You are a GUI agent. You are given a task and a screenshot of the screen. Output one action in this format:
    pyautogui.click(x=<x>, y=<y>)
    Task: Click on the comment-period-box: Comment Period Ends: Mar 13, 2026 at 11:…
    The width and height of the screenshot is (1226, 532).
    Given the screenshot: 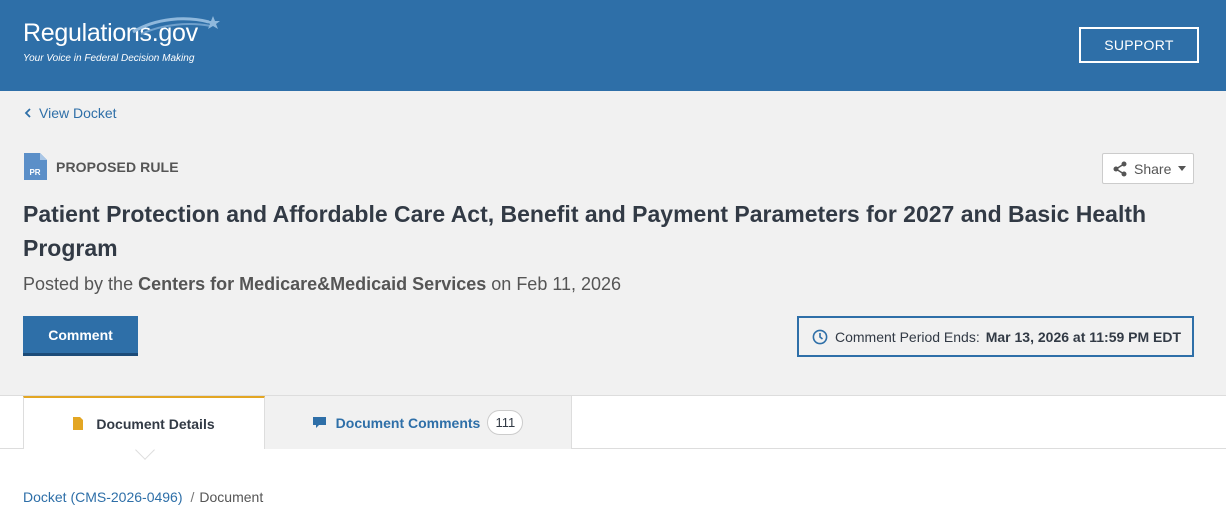 What is the action you would take?
    pyautogui.click(x=995, y=336)
    